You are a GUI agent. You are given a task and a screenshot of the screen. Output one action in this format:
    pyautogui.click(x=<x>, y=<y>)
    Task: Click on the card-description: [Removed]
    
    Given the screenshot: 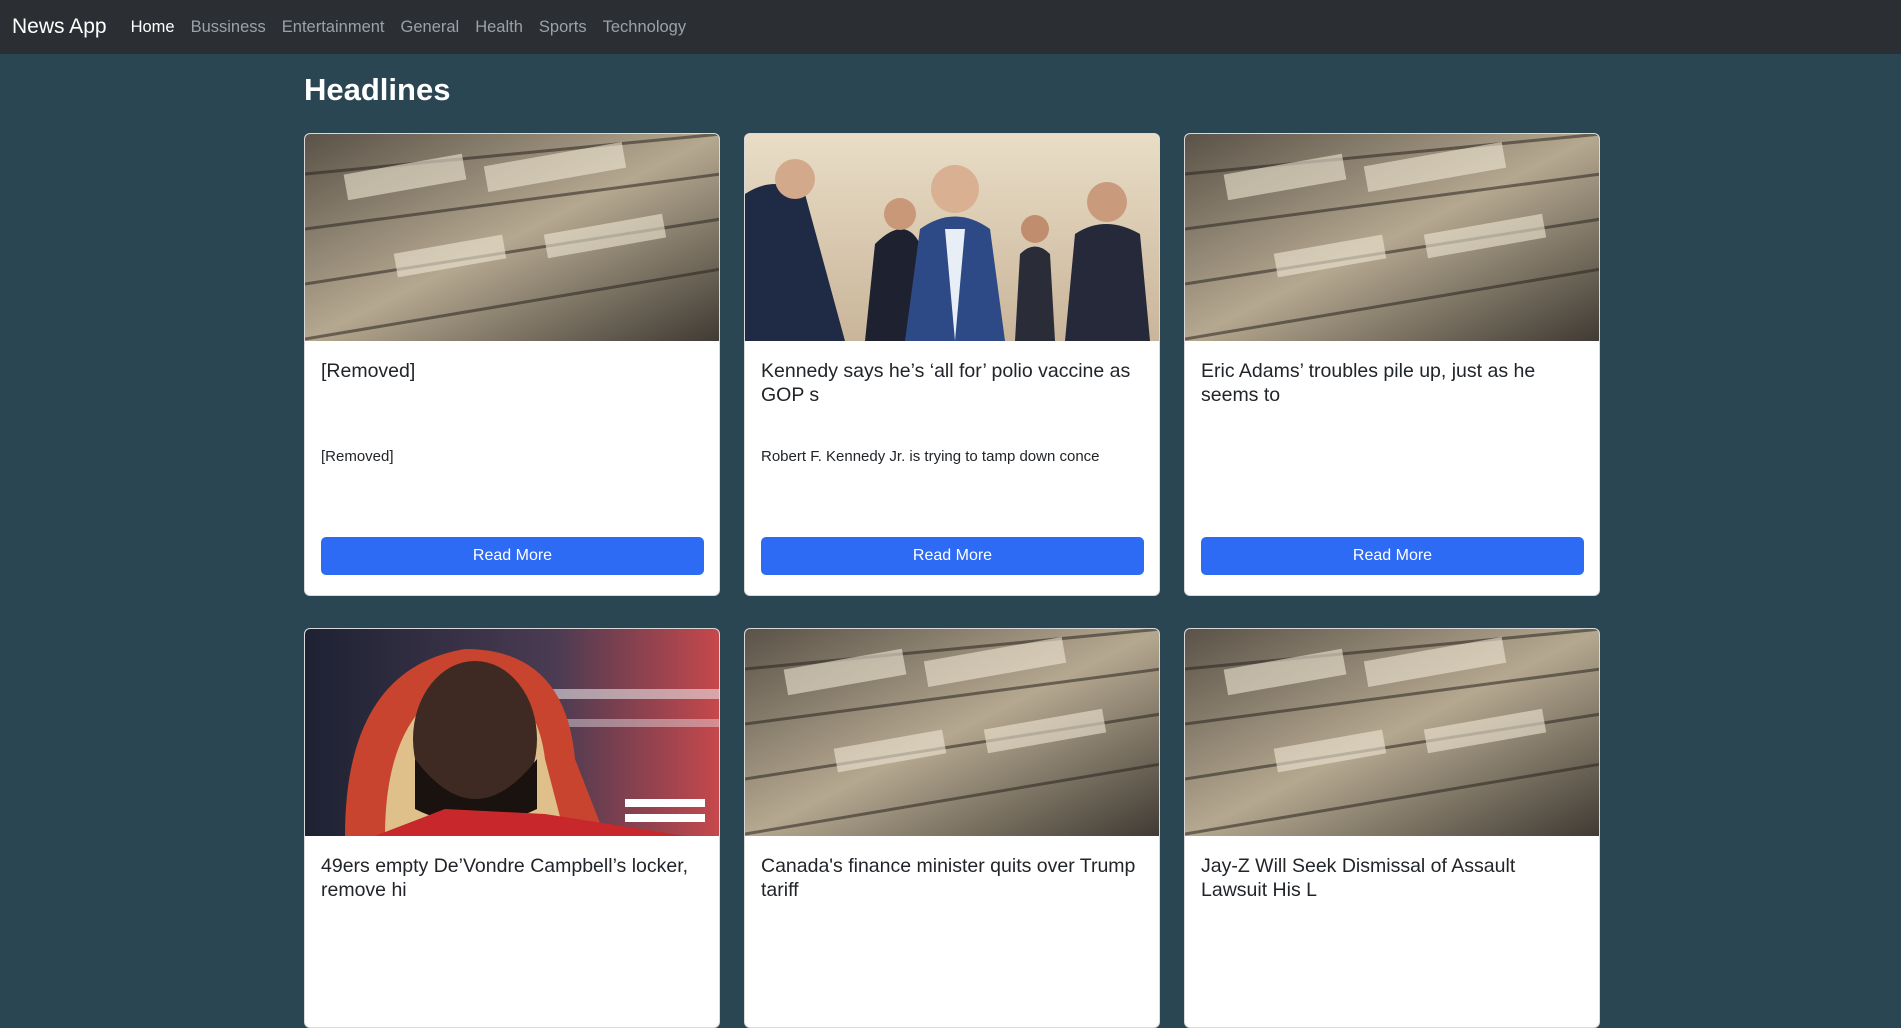 What is the action you would take?
    pyautogui.click(x=357, y=456)
    